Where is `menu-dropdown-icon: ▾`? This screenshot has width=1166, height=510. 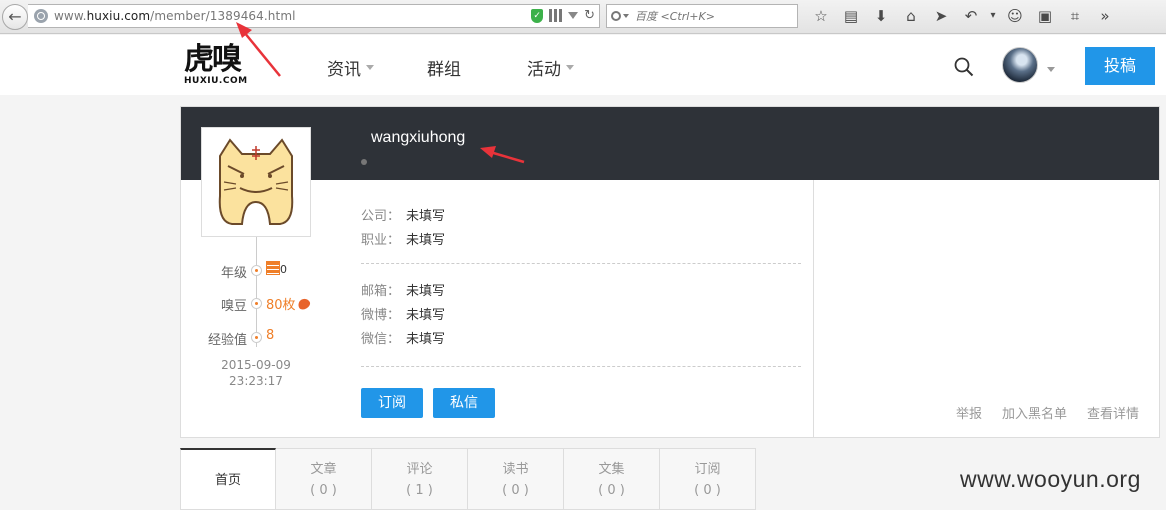 menu-dropdown-icon: ▾ is located at coordinates (993, 16).